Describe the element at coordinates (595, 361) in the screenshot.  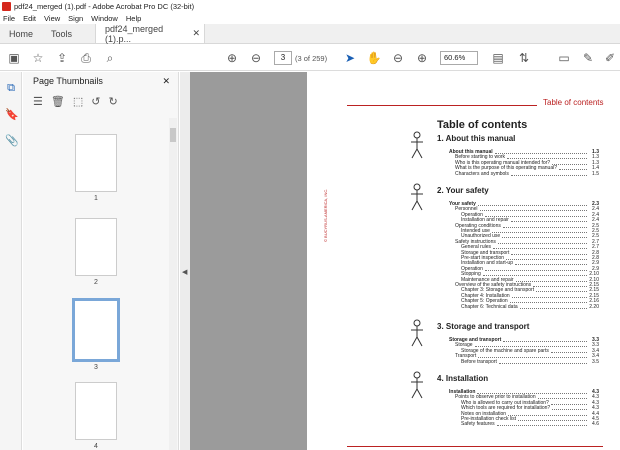
I see `toc-entry-page: 3.5` at that location.